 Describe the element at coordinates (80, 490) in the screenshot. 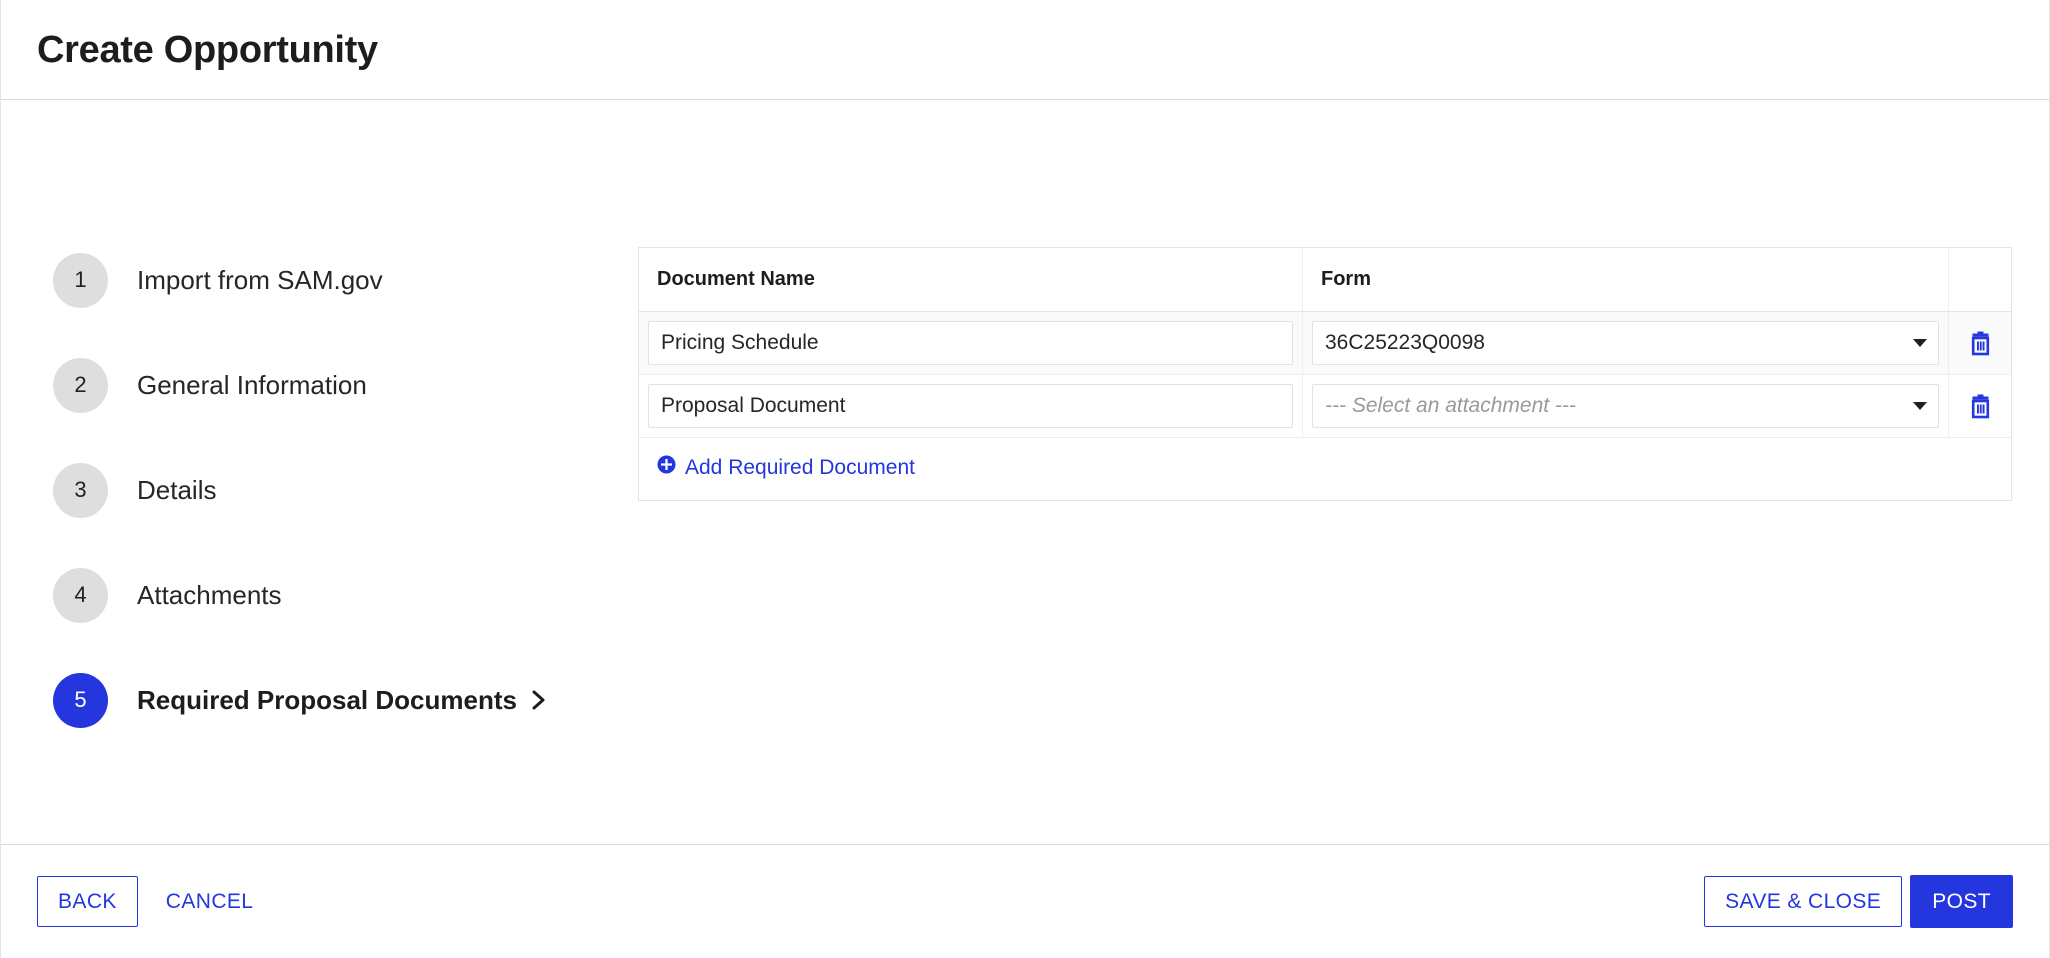

I see `step-number-badge: 3` at that location.